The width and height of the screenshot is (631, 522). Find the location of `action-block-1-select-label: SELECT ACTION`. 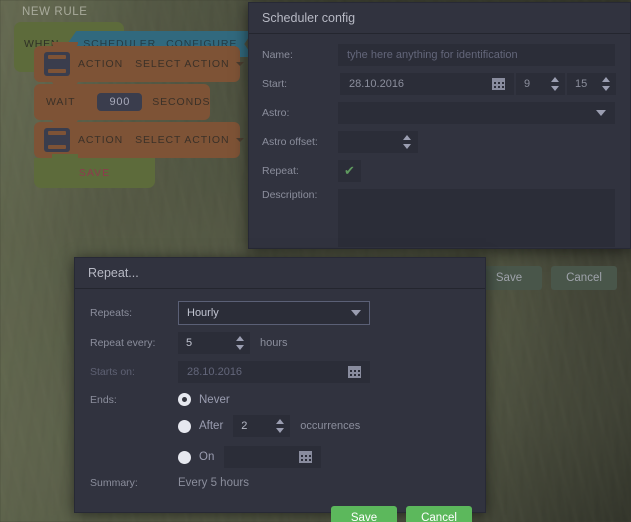

action-block-1-select-label: SELECT ACTION is located at coordinates (182, 64).